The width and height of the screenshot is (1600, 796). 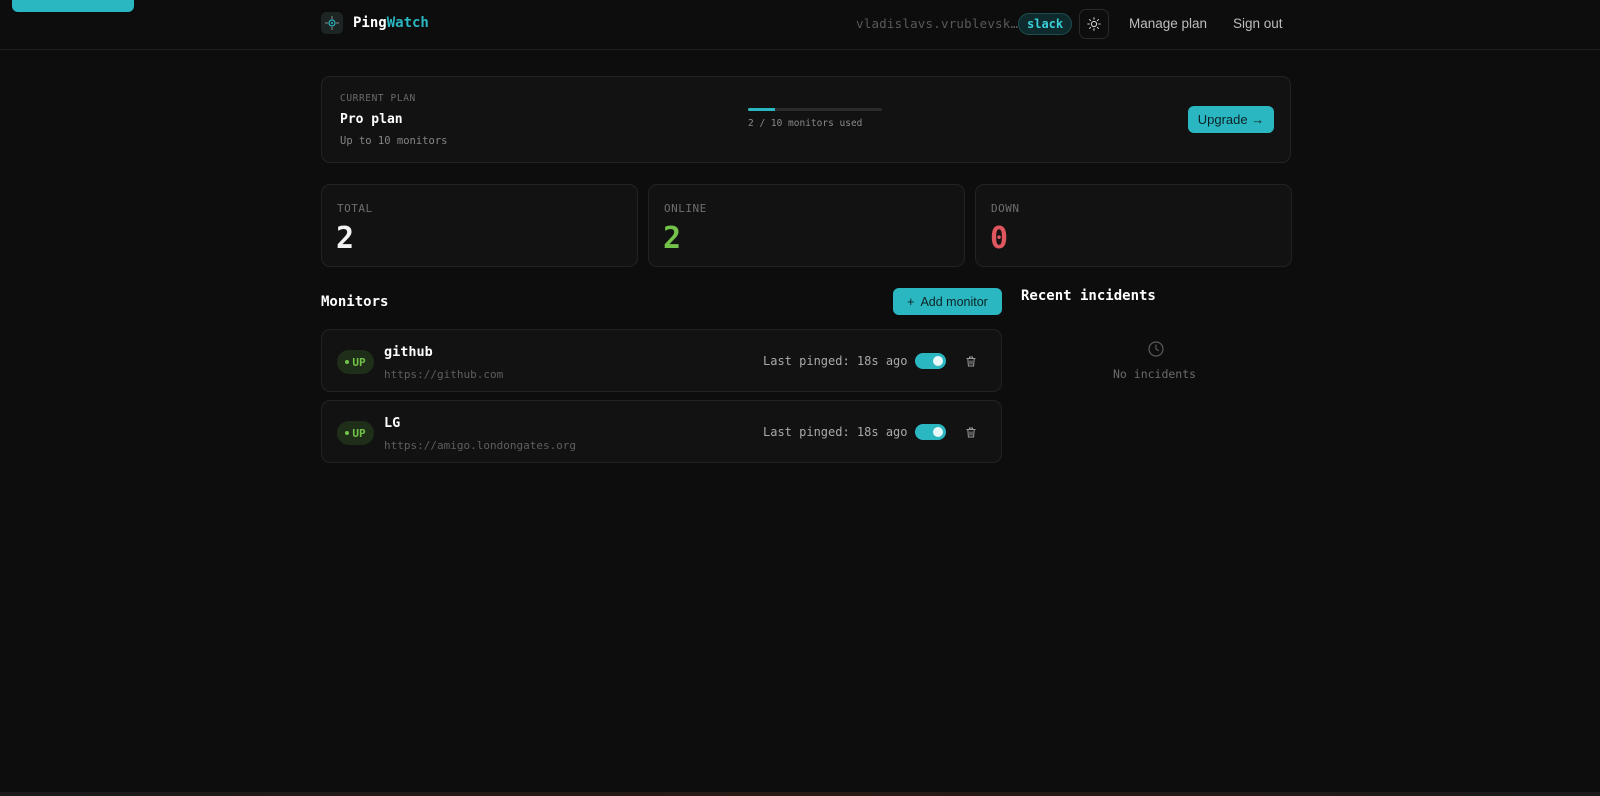 I want to click on usage-progress-fill, so click(x=761, y=109).